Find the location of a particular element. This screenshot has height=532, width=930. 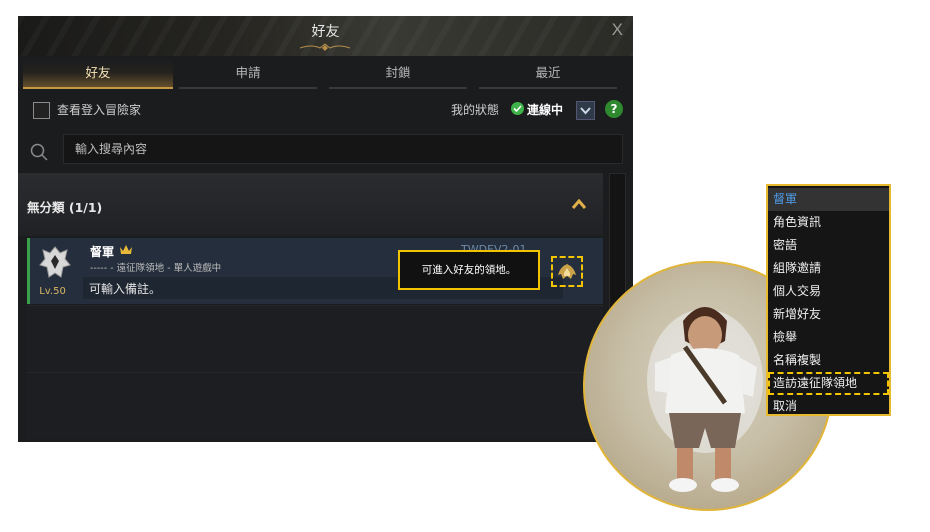

menu-item-cancel: 取消 is located at coordinates (828, 406).